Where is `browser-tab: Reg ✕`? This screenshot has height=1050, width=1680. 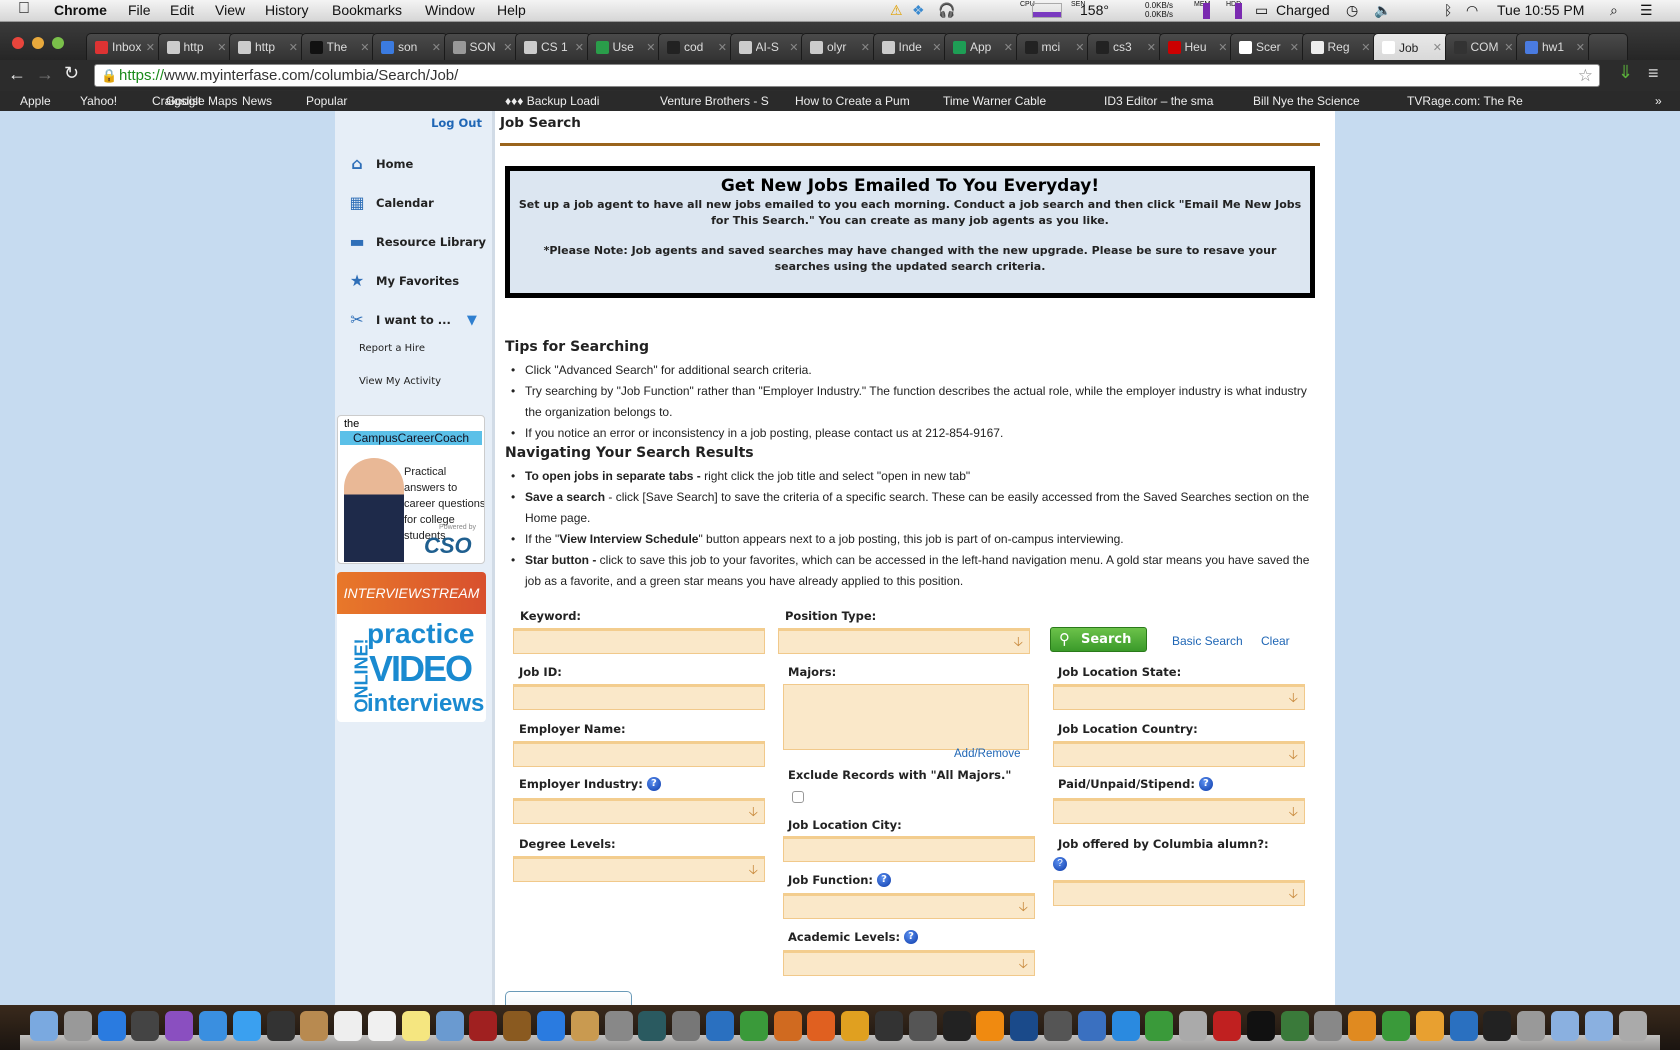 browser-tab: Reg ✕ is located at coordinates (1339, 46).